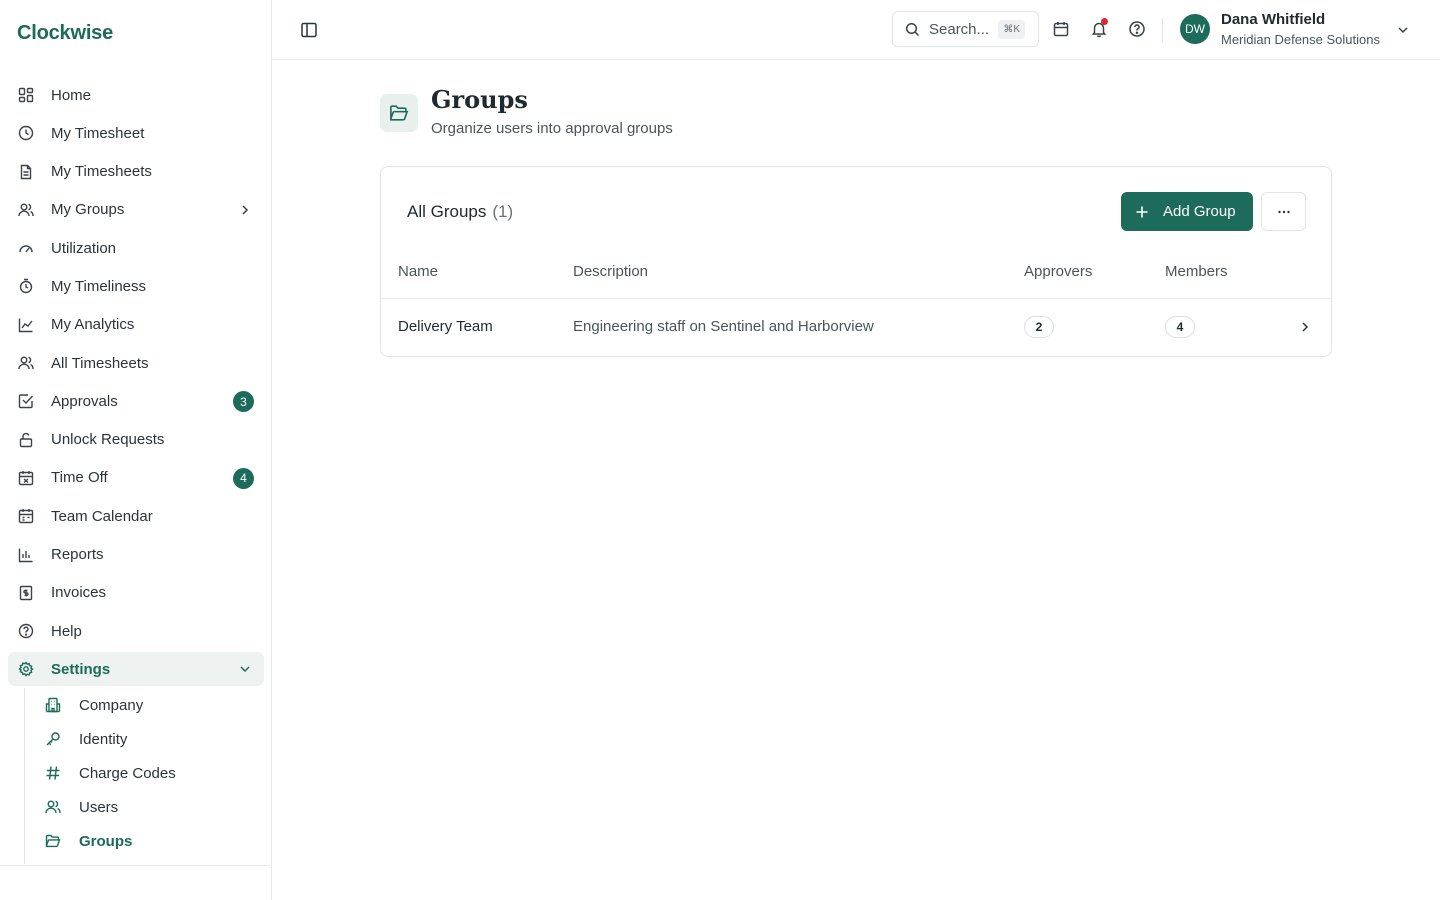  I want to click on subitem-label: Company, so click(111, 705).